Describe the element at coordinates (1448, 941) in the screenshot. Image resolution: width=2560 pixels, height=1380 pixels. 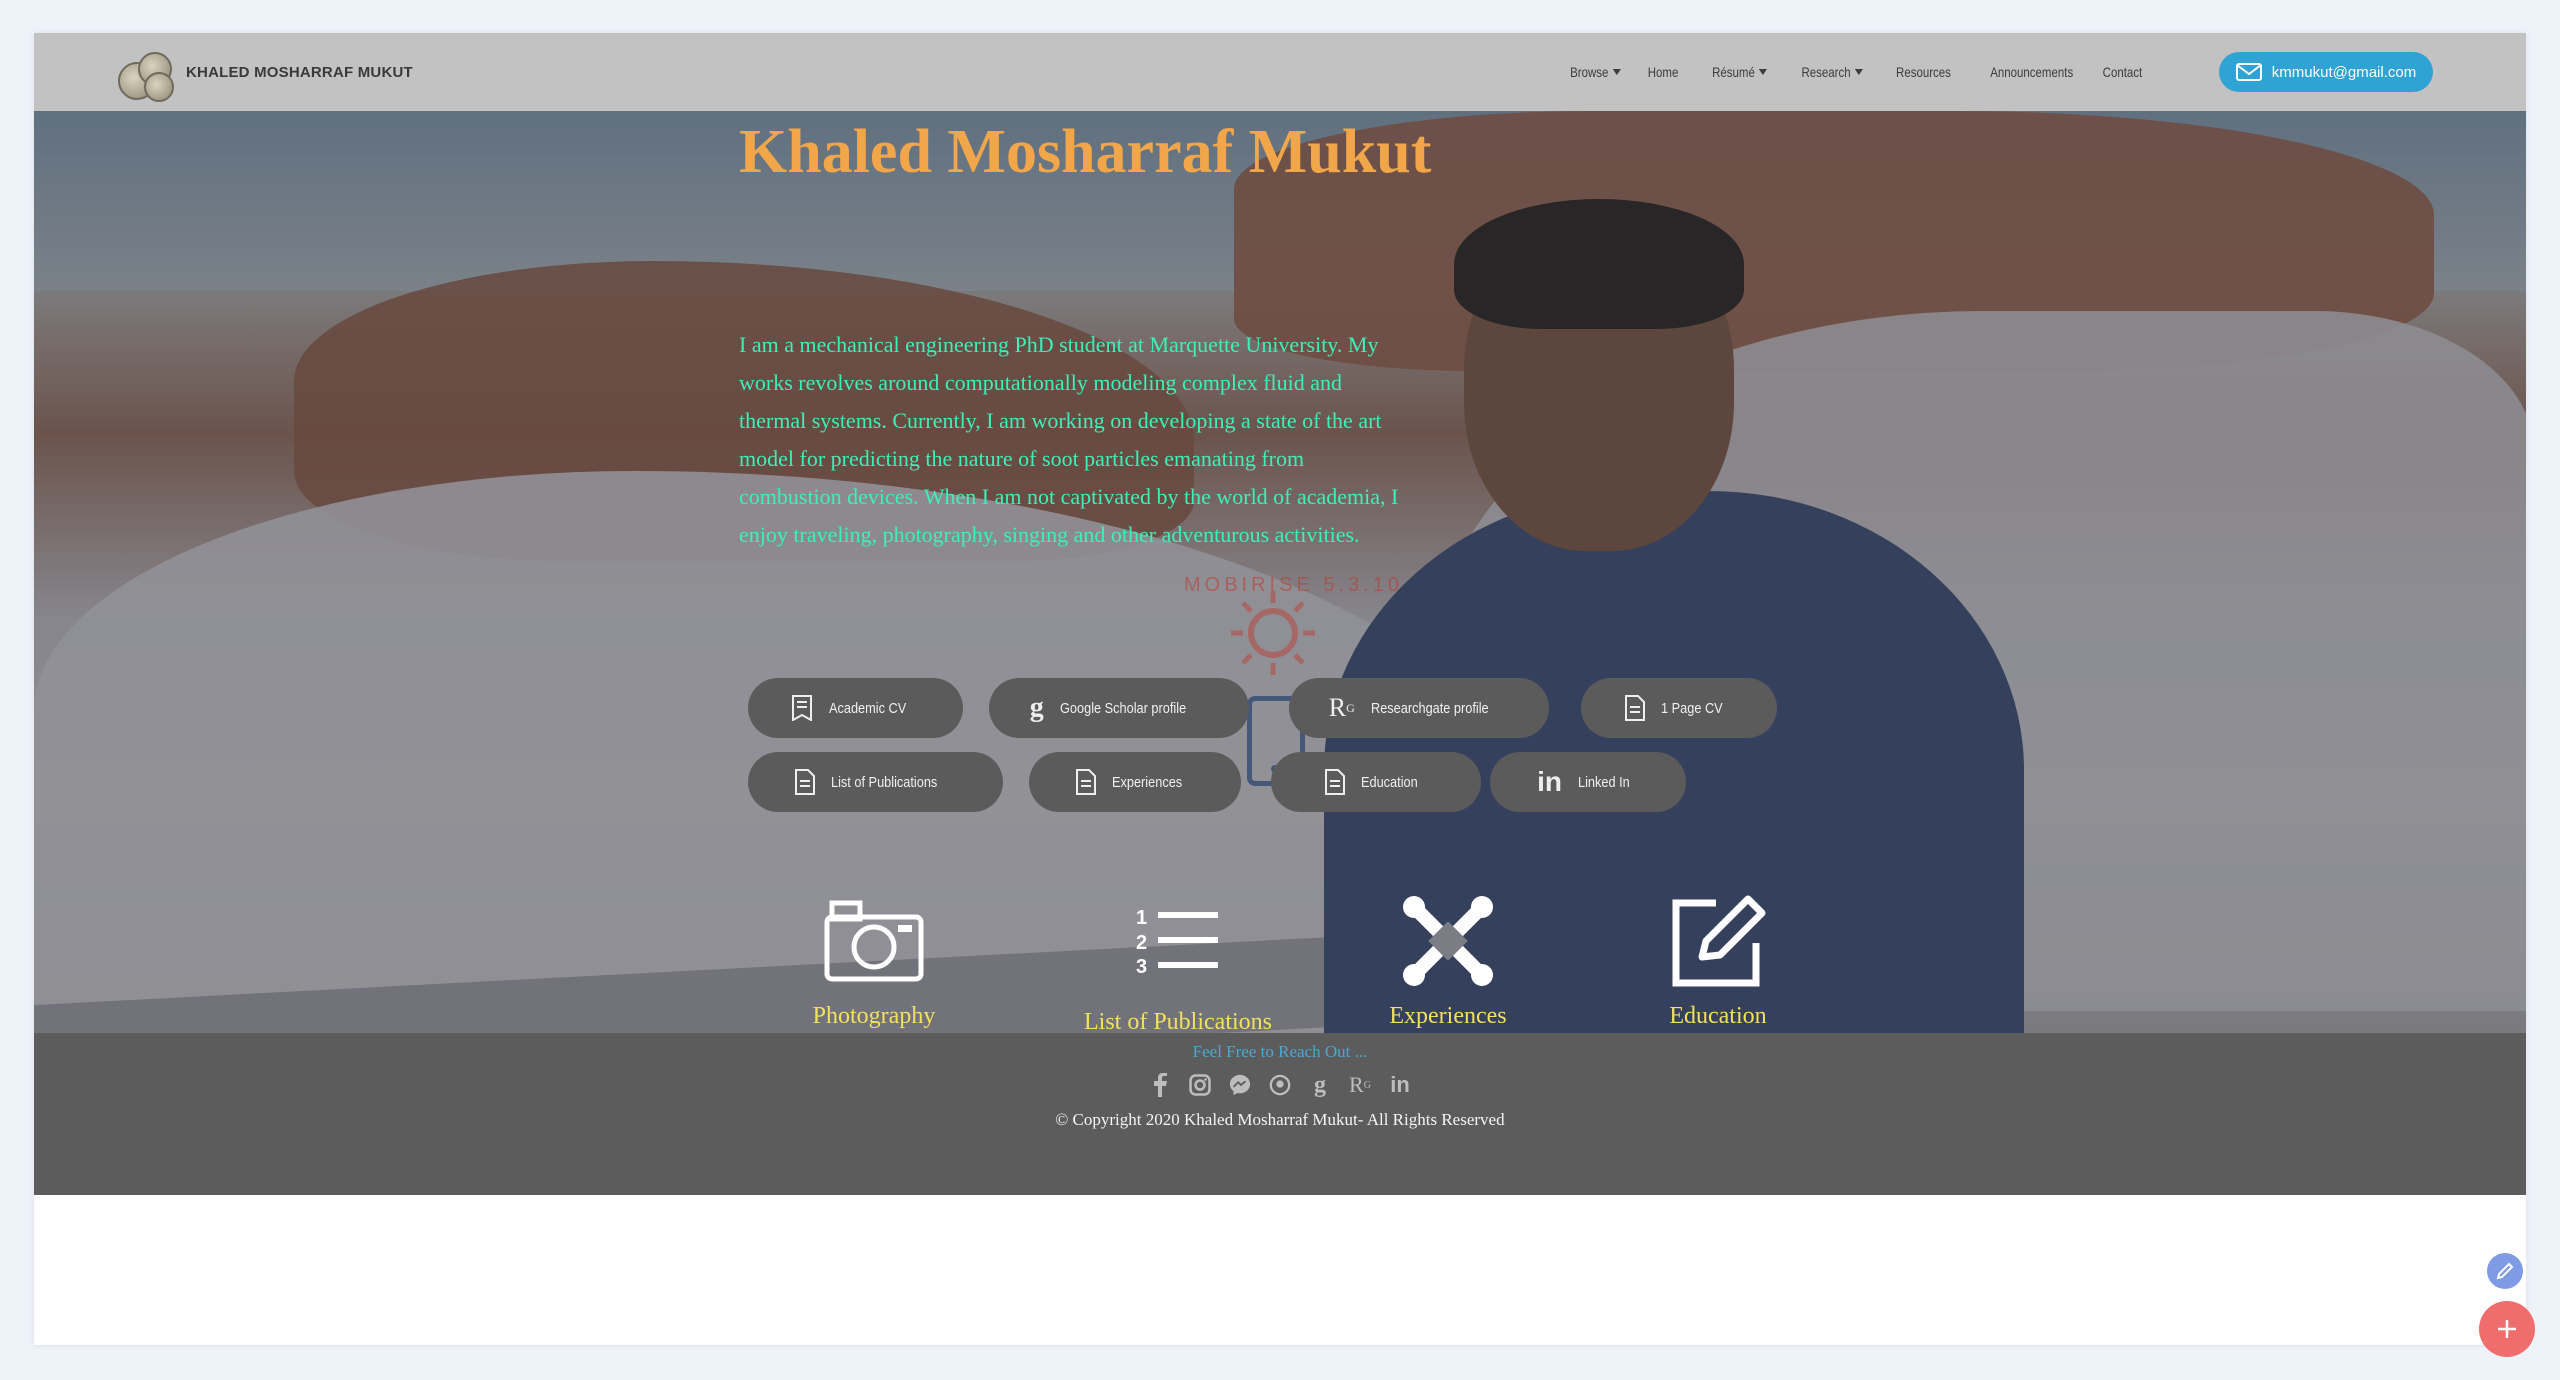
I see `joomla-icon` at that location.